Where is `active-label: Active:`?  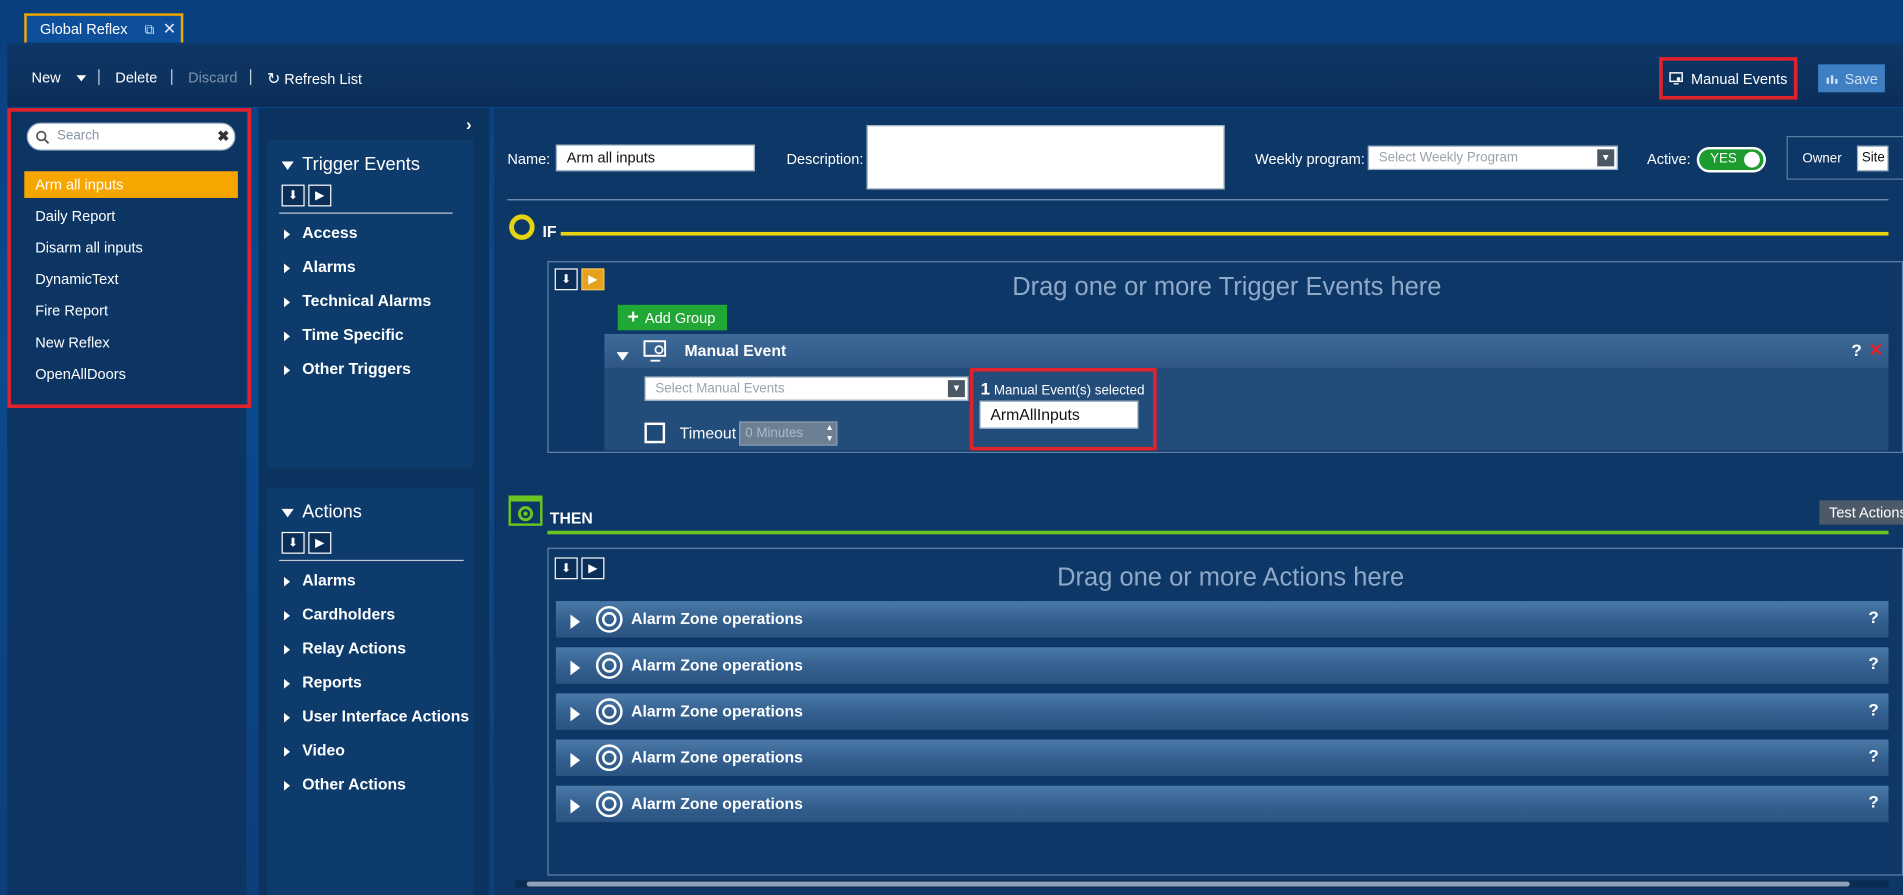 active-label: Active: is located at coordinates (1668, 159).